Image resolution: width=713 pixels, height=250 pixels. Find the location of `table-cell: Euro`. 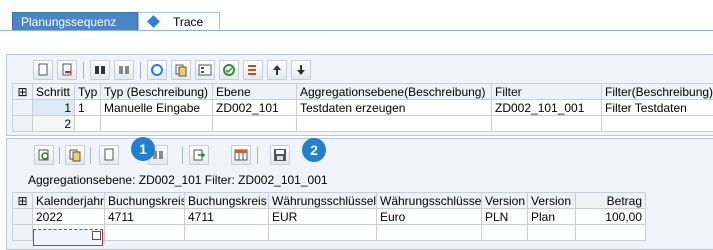

table-cell: Euro is located at coordinates (429, 216).